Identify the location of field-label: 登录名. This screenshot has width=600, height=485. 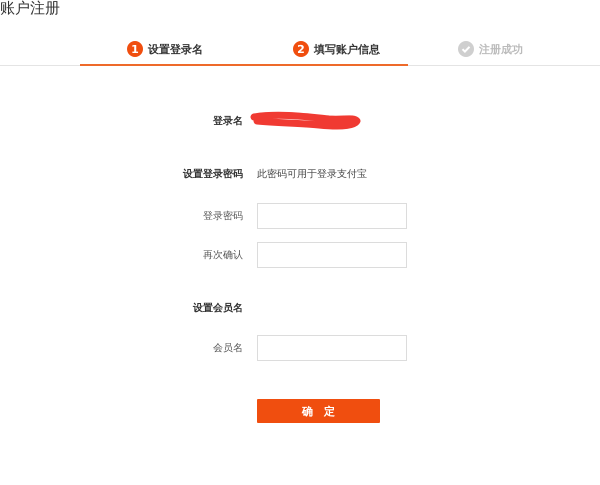
(228, 121).